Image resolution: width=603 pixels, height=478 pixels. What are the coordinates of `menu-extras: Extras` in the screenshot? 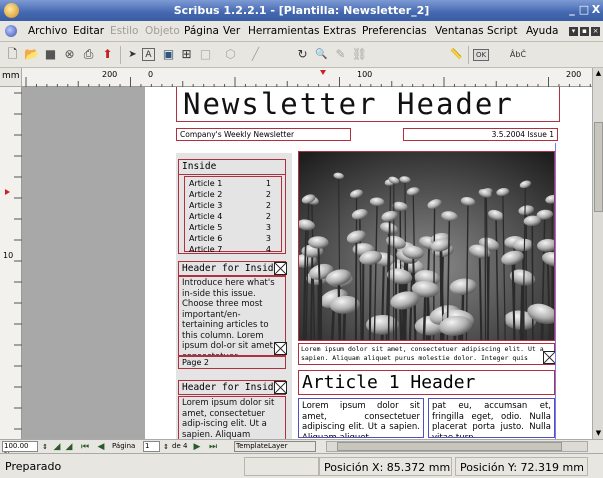 It's located at (339, 31).